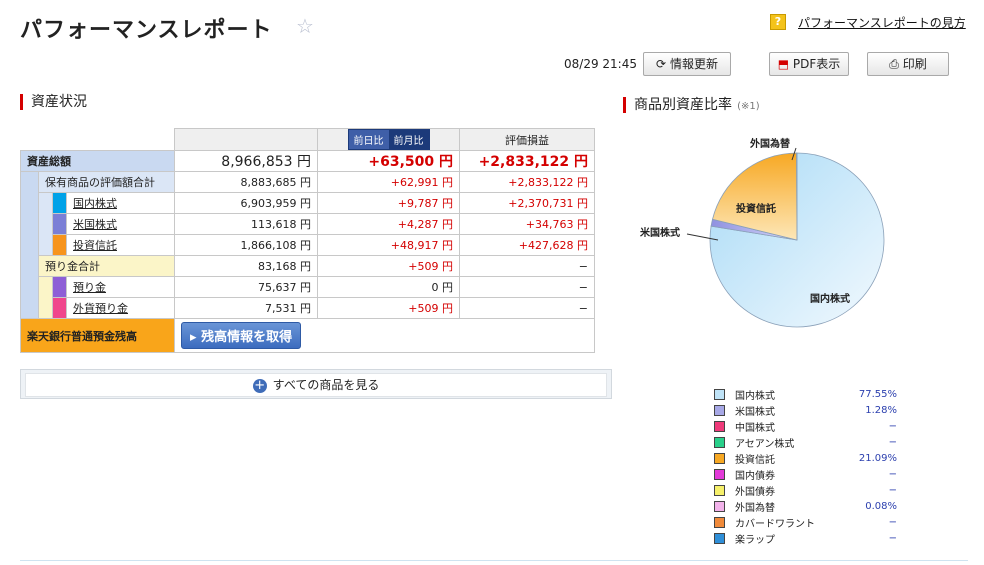  I want to click on ratio-note: (※1), so click(748, 106).